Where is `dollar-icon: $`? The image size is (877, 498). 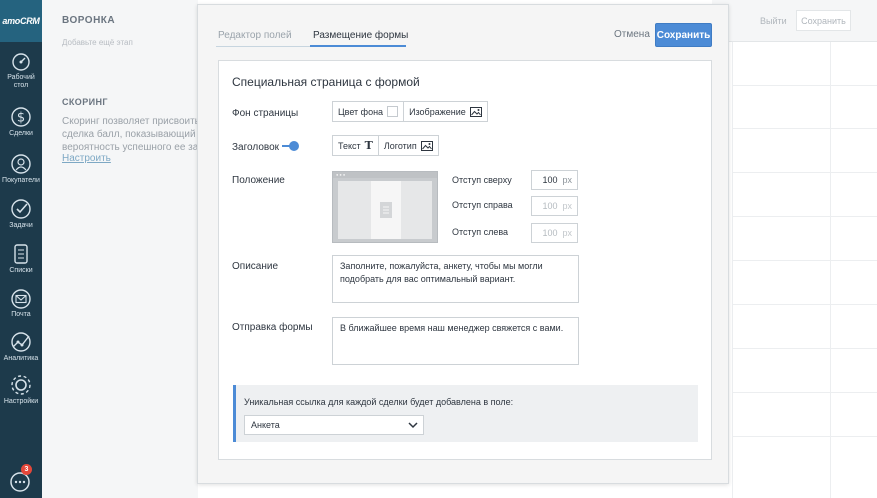
dollar-icon: $ is located at coordinates (21, 117).